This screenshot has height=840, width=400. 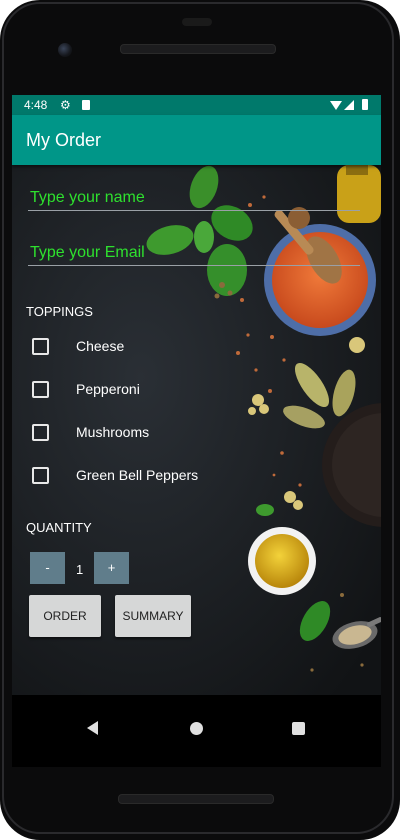 I want to click on email-field, so click(x=194, y=255).